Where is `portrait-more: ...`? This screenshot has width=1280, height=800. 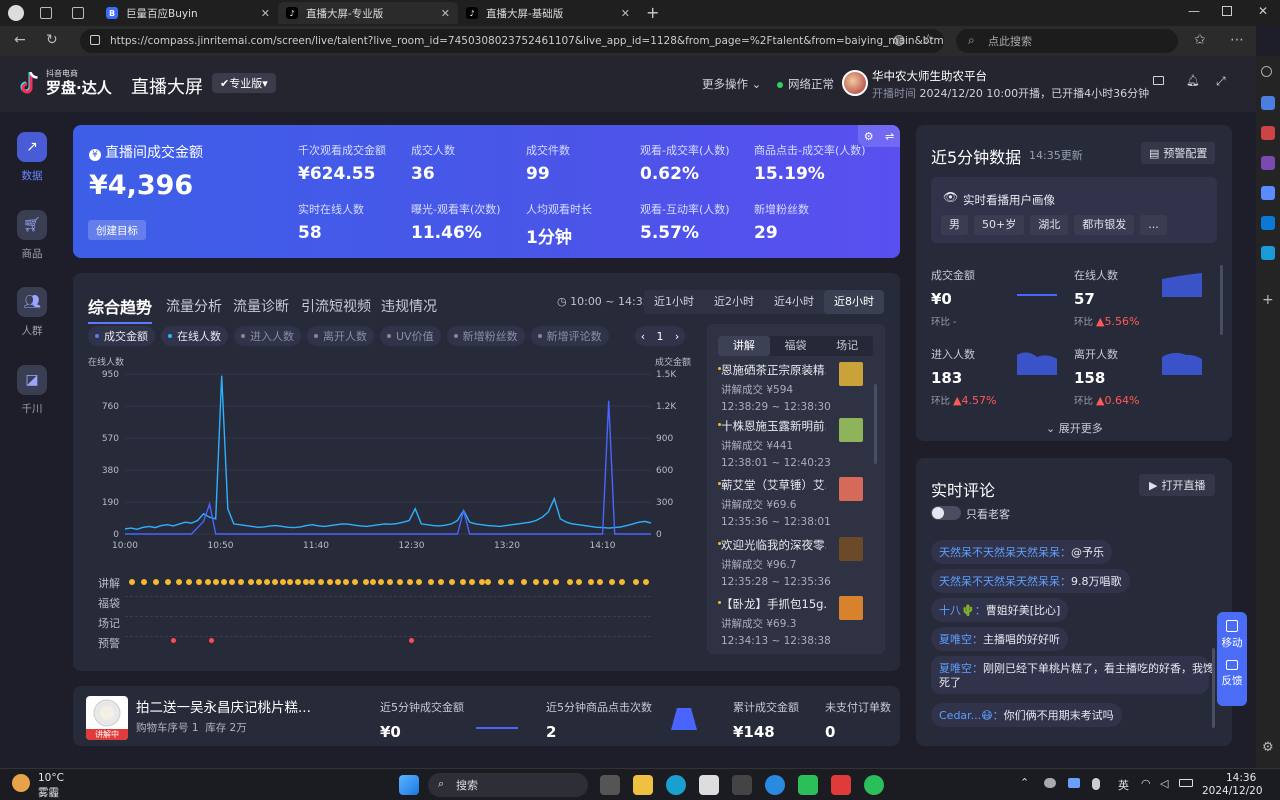 portrait-more: ... is located at coordinates (1153, 225).